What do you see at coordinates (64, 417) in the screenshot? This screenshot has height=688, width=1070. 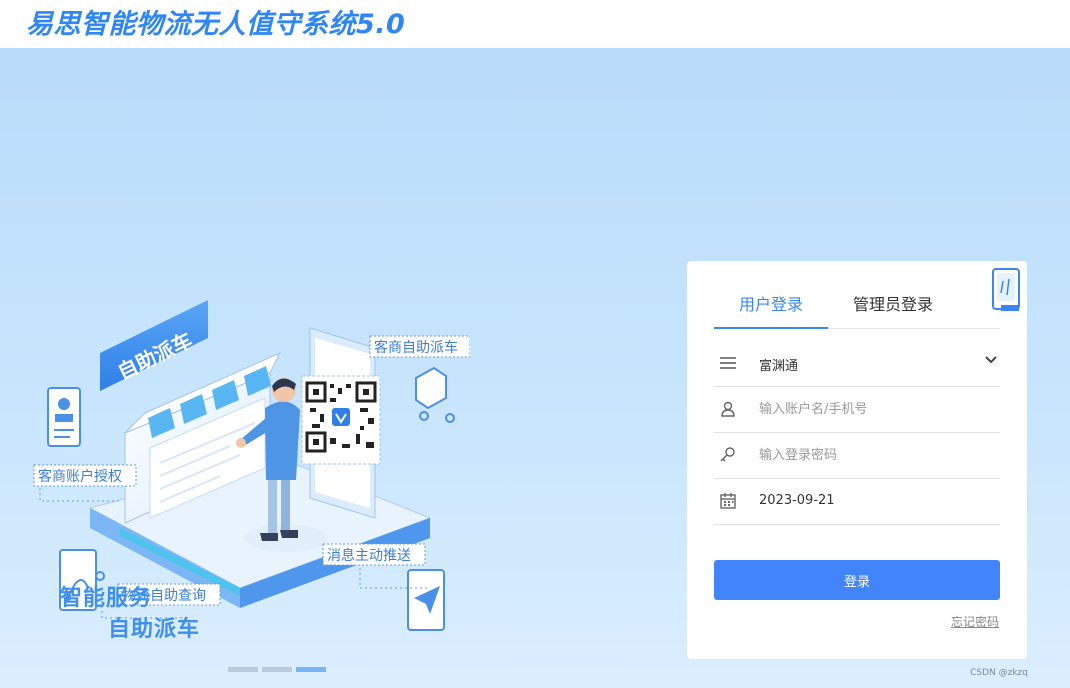 I see `id-card-icon` at bounding box center [64, 417].